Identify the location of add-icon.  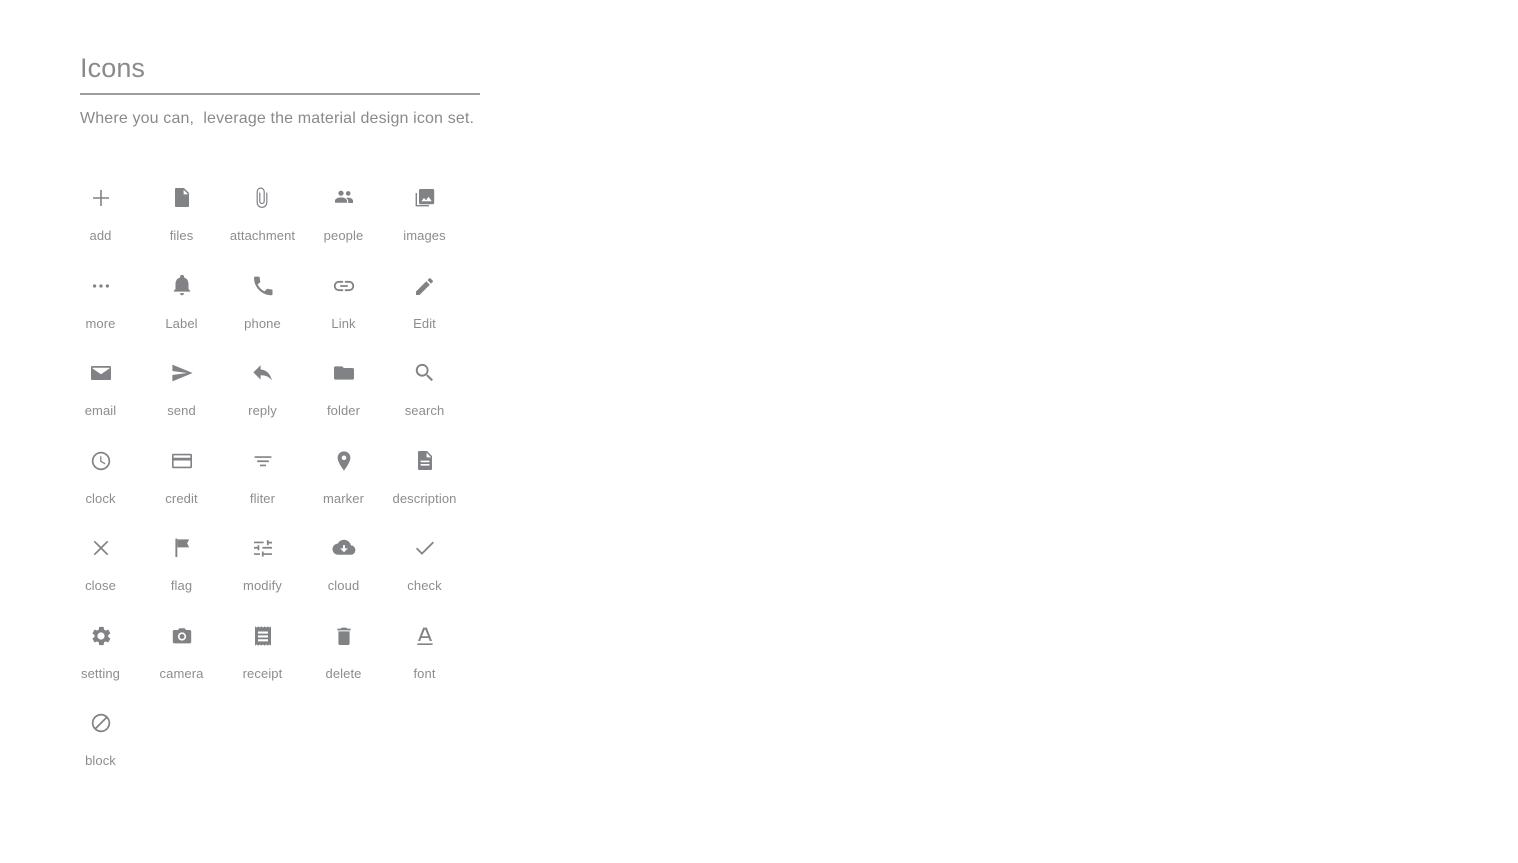
(101, 198).